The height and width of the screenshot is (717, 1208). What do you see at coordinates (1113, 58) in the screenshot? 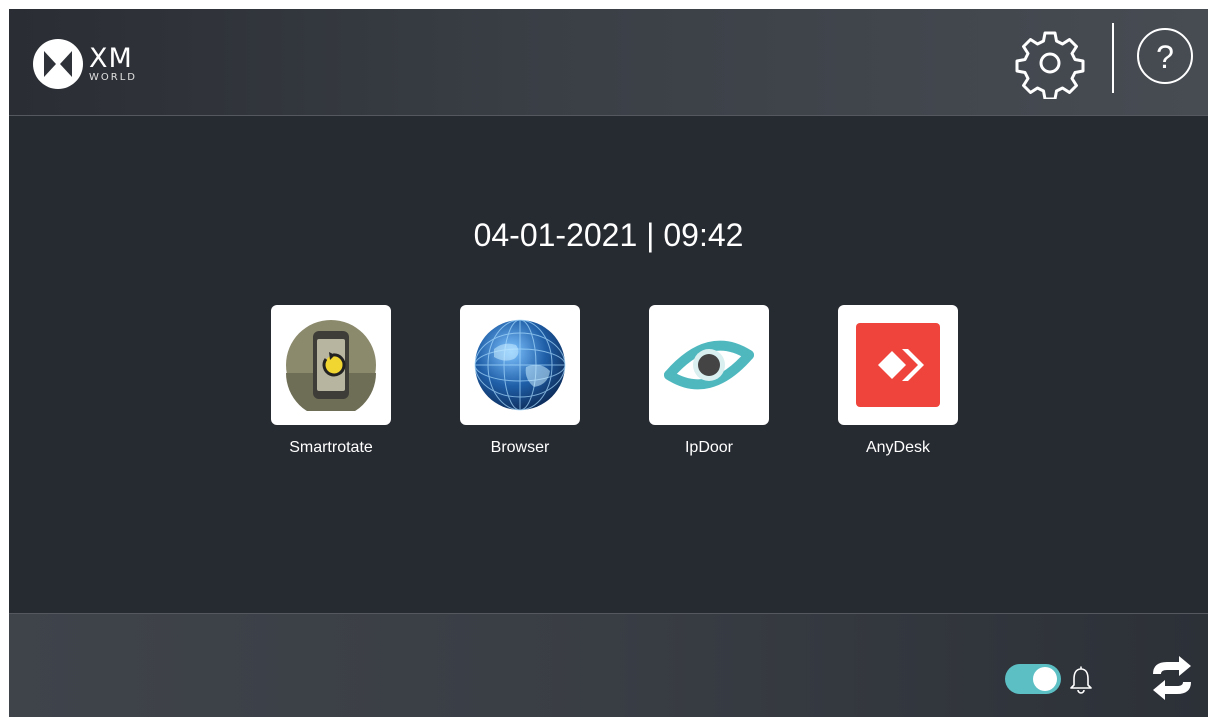
I see `header-divider` at bounding box center [1113, 58].